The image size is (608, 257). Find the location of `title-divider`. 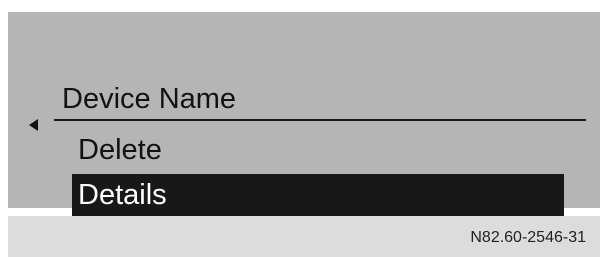

title-divider is located at coordinates (320, 120).